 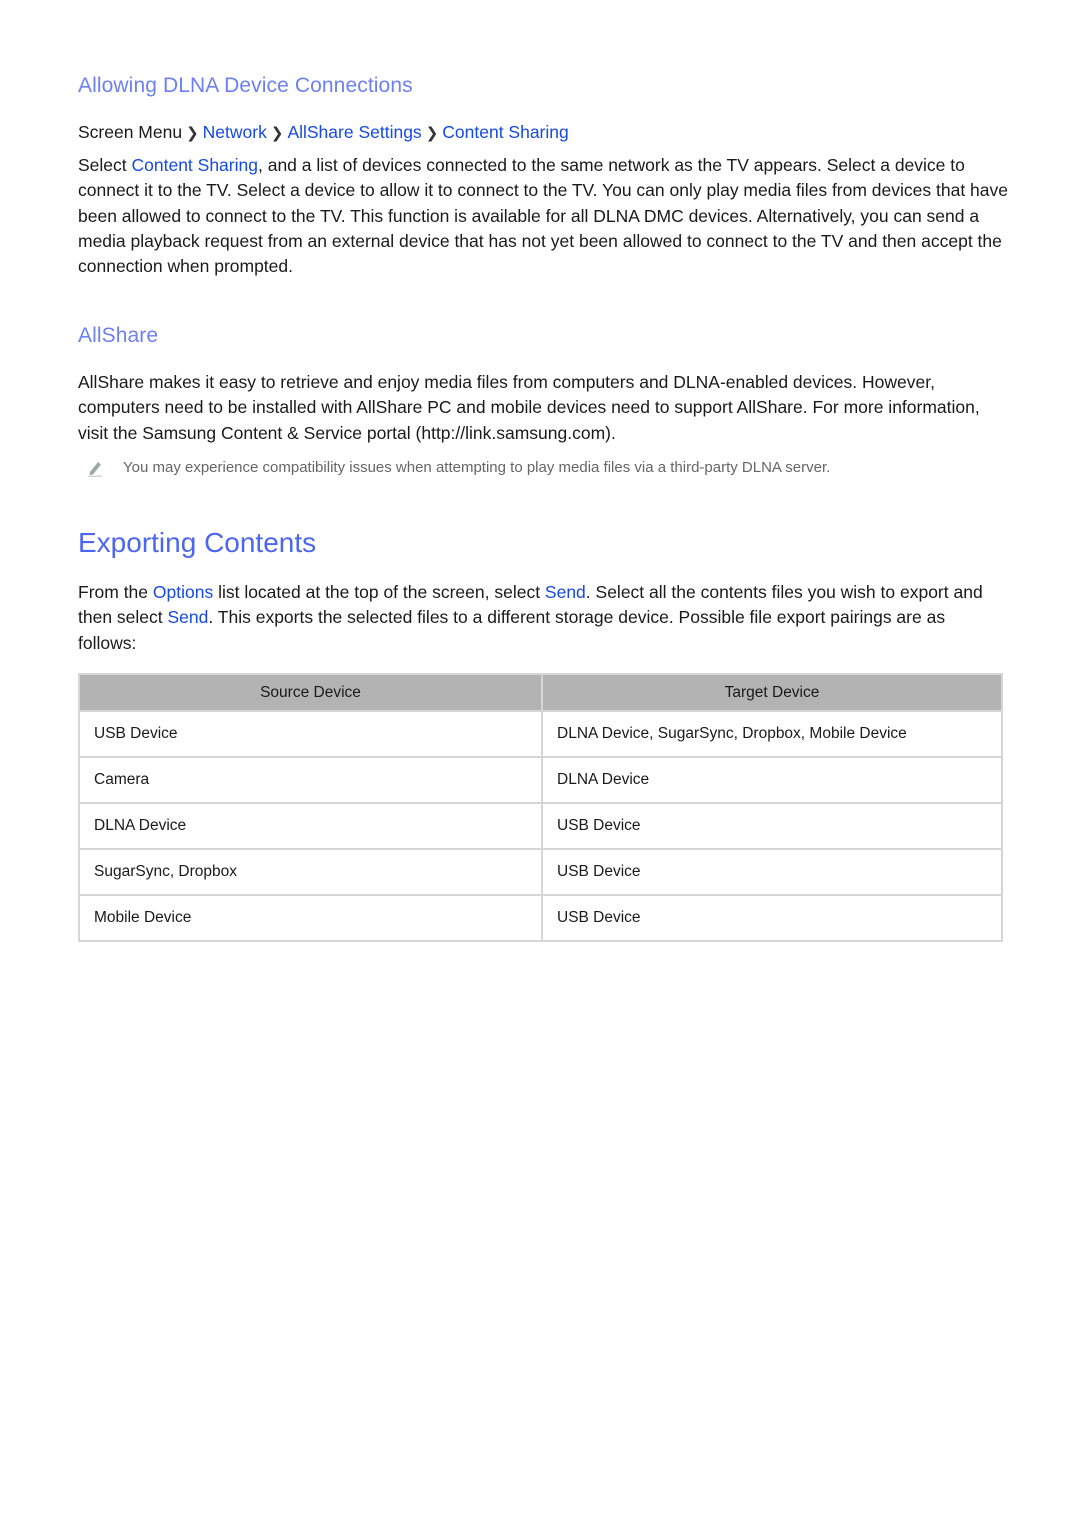 What do you see at coordinates (310, 734) in the screenshot?
I see `source-cell: USB Device` at bounding box center [310, 734].